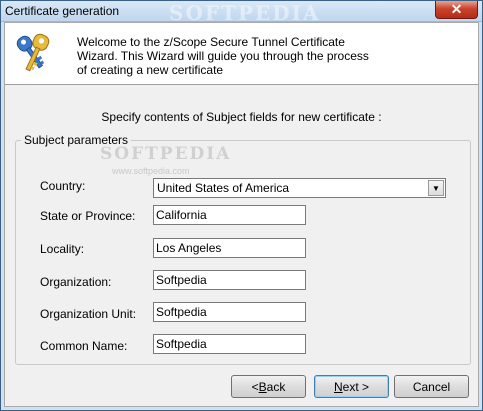  I want to click on cancel-button: Cancel, so click(431, 386).